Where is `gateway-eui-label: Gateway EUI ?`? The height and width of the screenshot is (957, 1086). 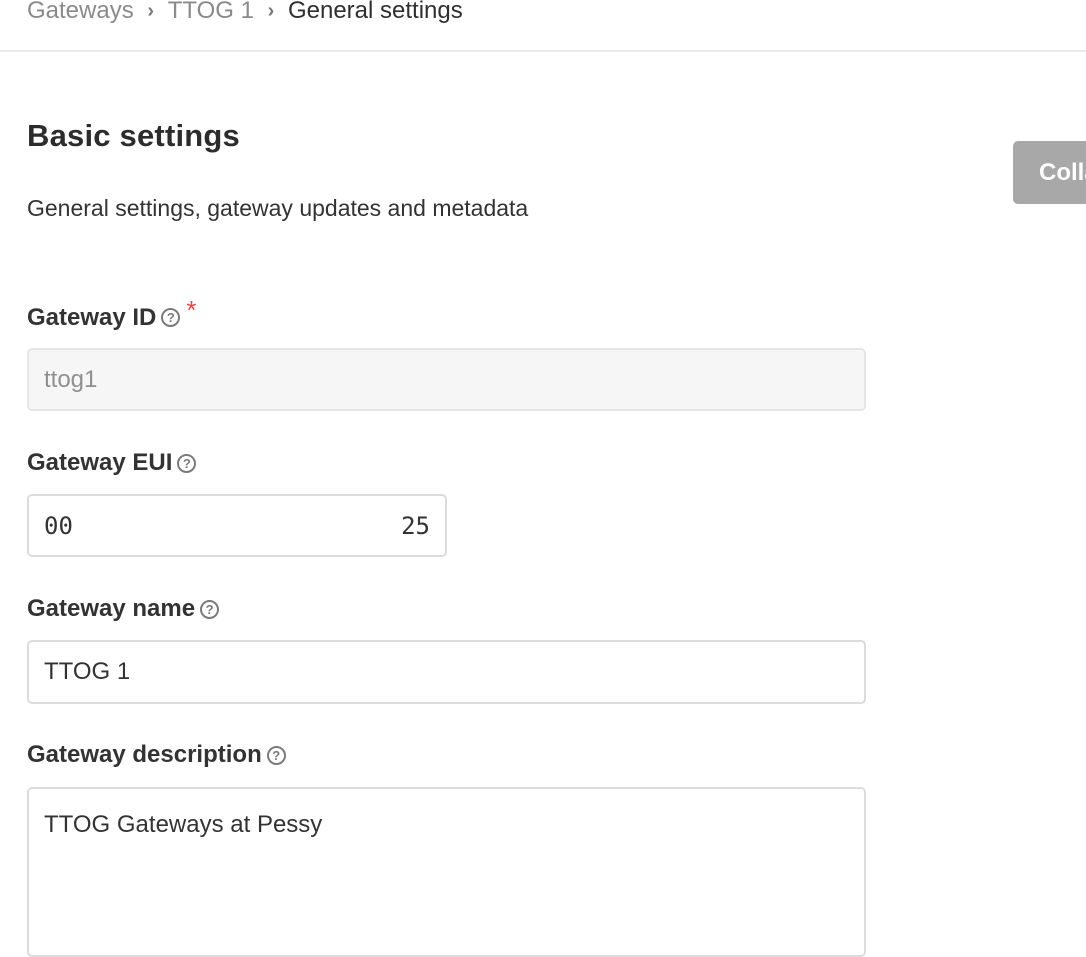 gateway-eui-label: Gateway EUI ? is located at coordinates (112, 463).